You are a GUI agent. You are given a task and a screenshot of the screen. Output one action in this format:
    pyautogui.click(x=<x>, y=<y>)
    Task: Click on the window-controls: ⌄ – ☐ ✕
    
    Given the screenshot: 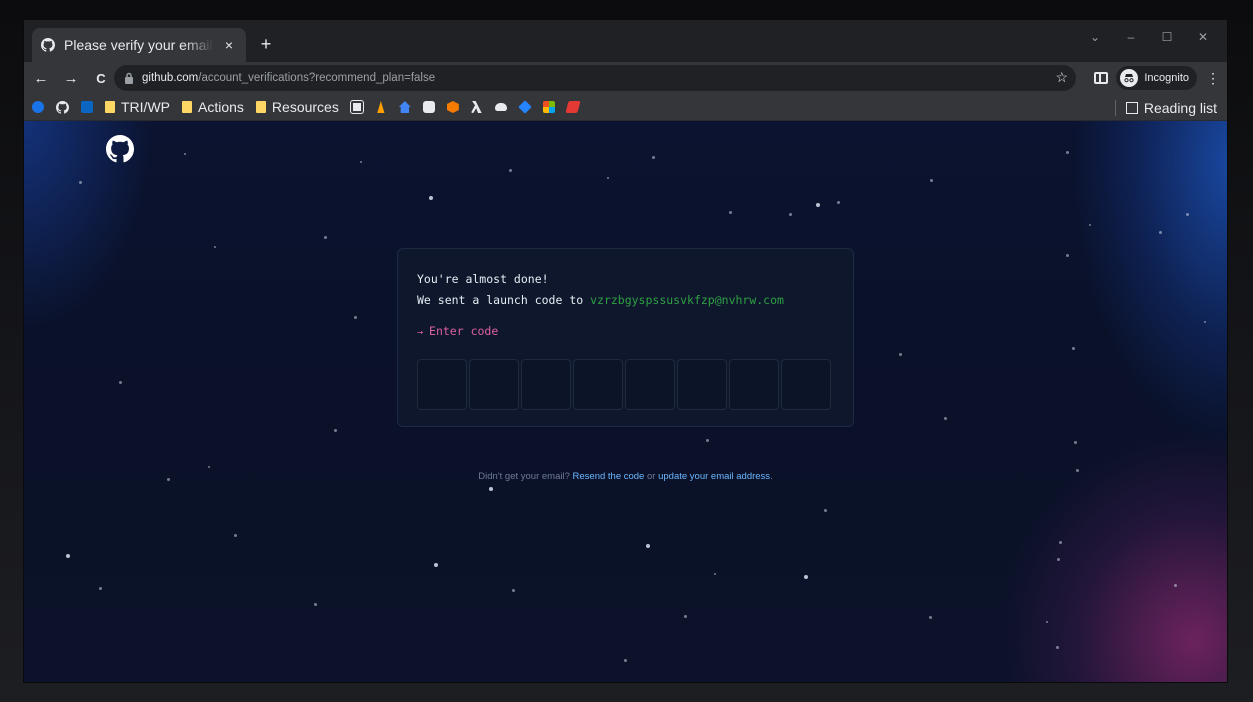 What is the action you would take?
    pyautogui.click(x=1149, y=37)
    